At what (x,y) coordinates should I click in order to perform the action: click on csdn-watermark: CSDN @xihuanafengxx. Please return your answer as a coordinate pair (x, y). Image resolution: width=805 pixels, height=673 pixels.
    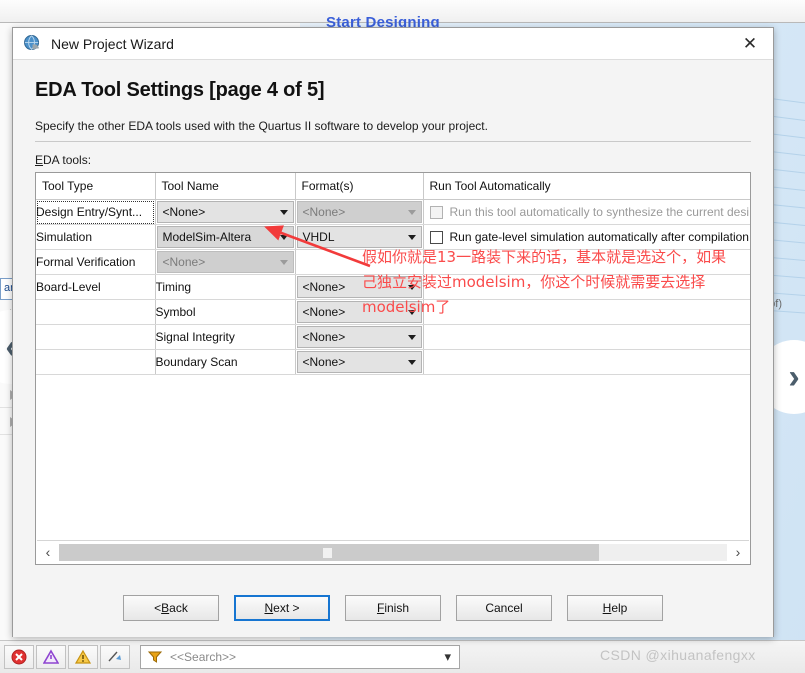
    Looking at the image, I should click on (678, 655).